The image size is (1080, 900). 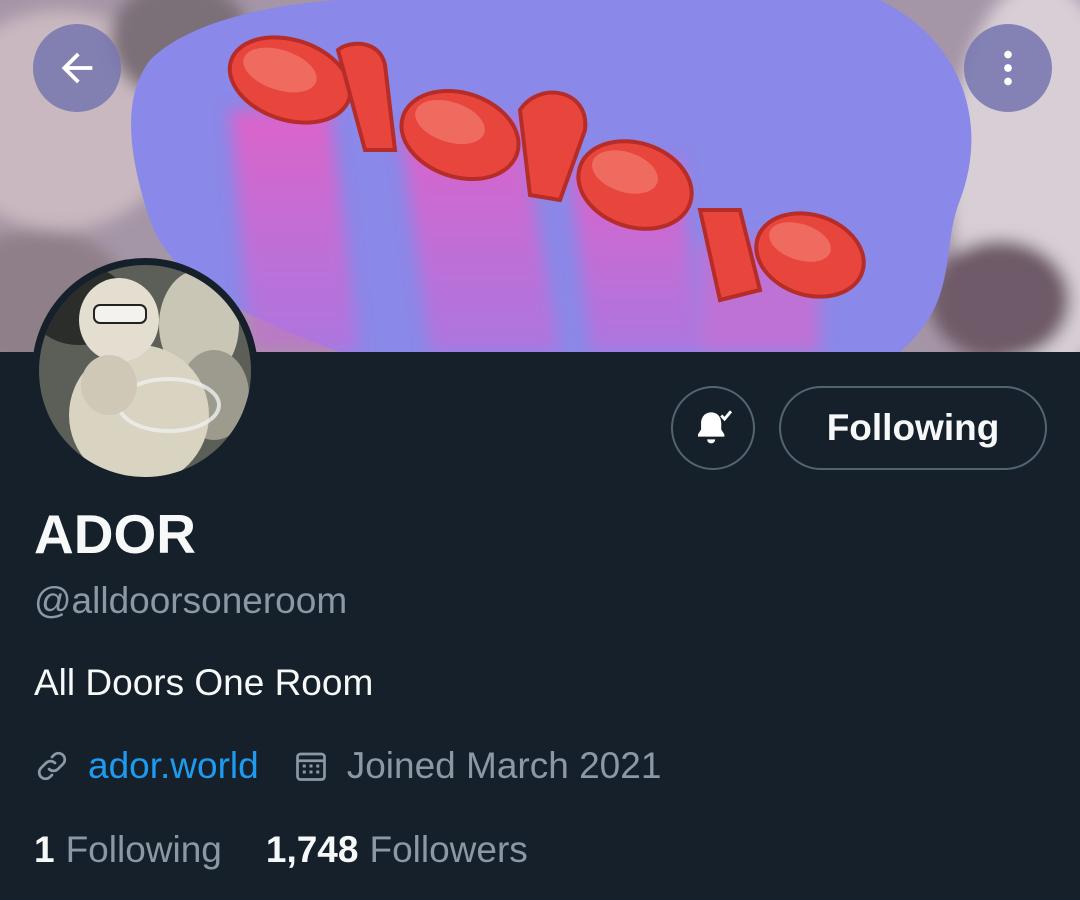 What do you see at coordinates (310, 766) in the screenshot?
I see `calendar-icon` at bounding box center [310, 766].